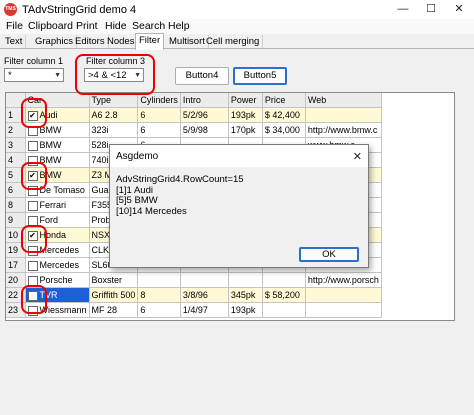  What do you see at coordinates (179, 26) in the screenshot?
I see `menu-help: Help` at bounding box center [179, 26].